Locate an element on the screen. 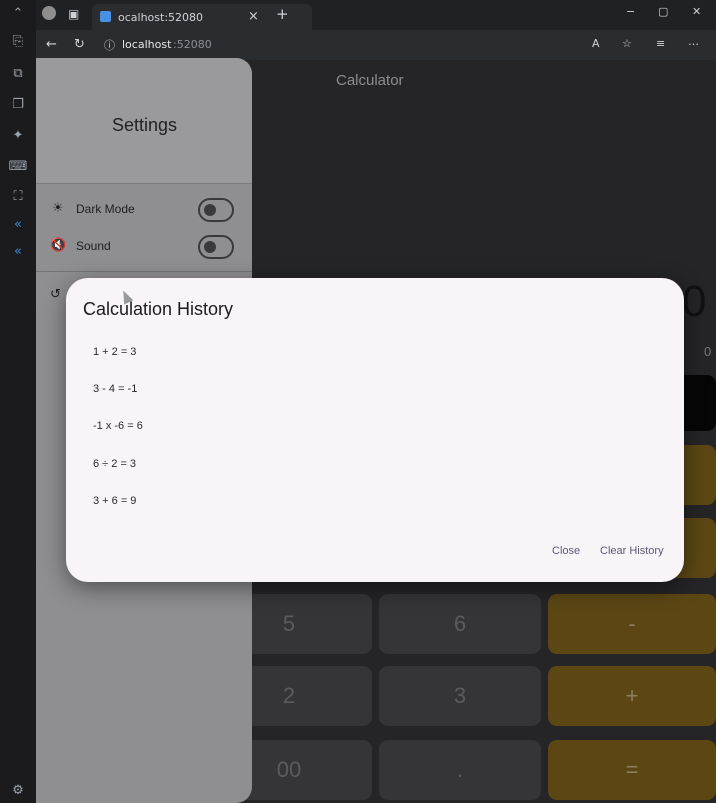  dialog-title: Calculation History is located at coordinates (158, 309).